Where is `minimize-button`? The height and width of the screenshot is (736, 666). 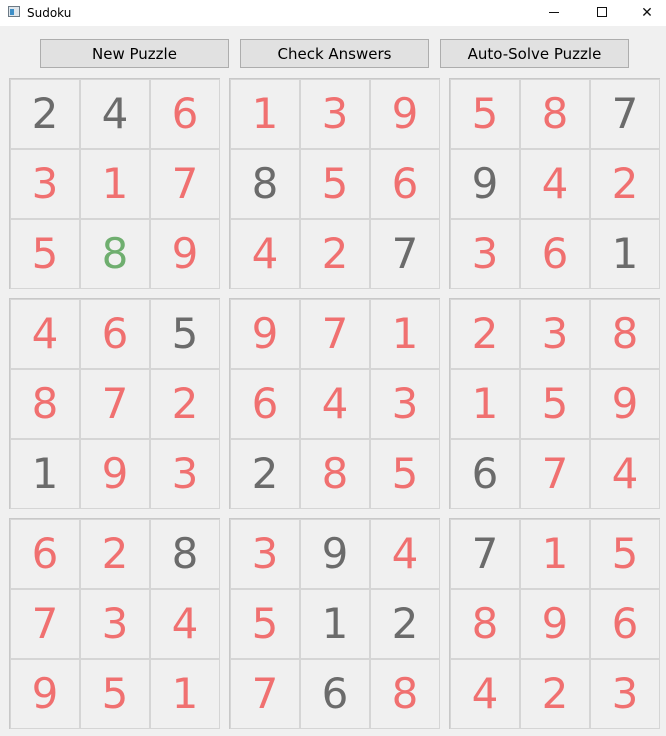 minimize-button is located at coordinates (554, 13).